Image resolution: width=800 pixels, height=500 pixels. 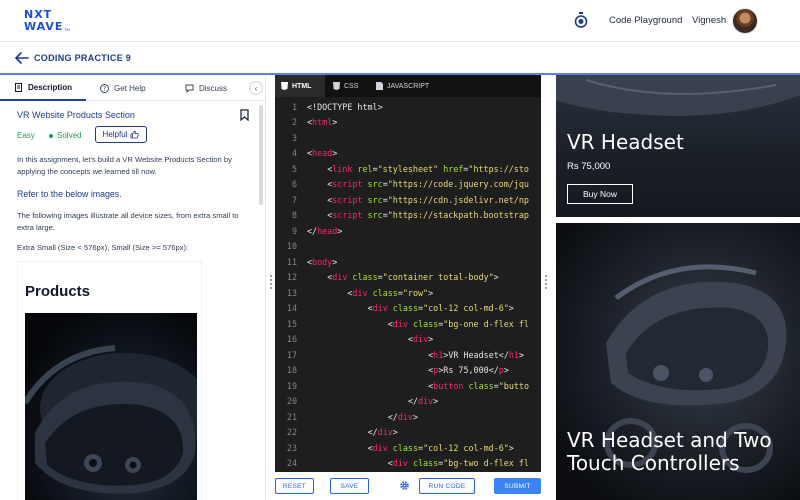 What do you see at coordinates (51, 135) in the screenshot?
I see `status-dot` at bounding box center [51, 135].